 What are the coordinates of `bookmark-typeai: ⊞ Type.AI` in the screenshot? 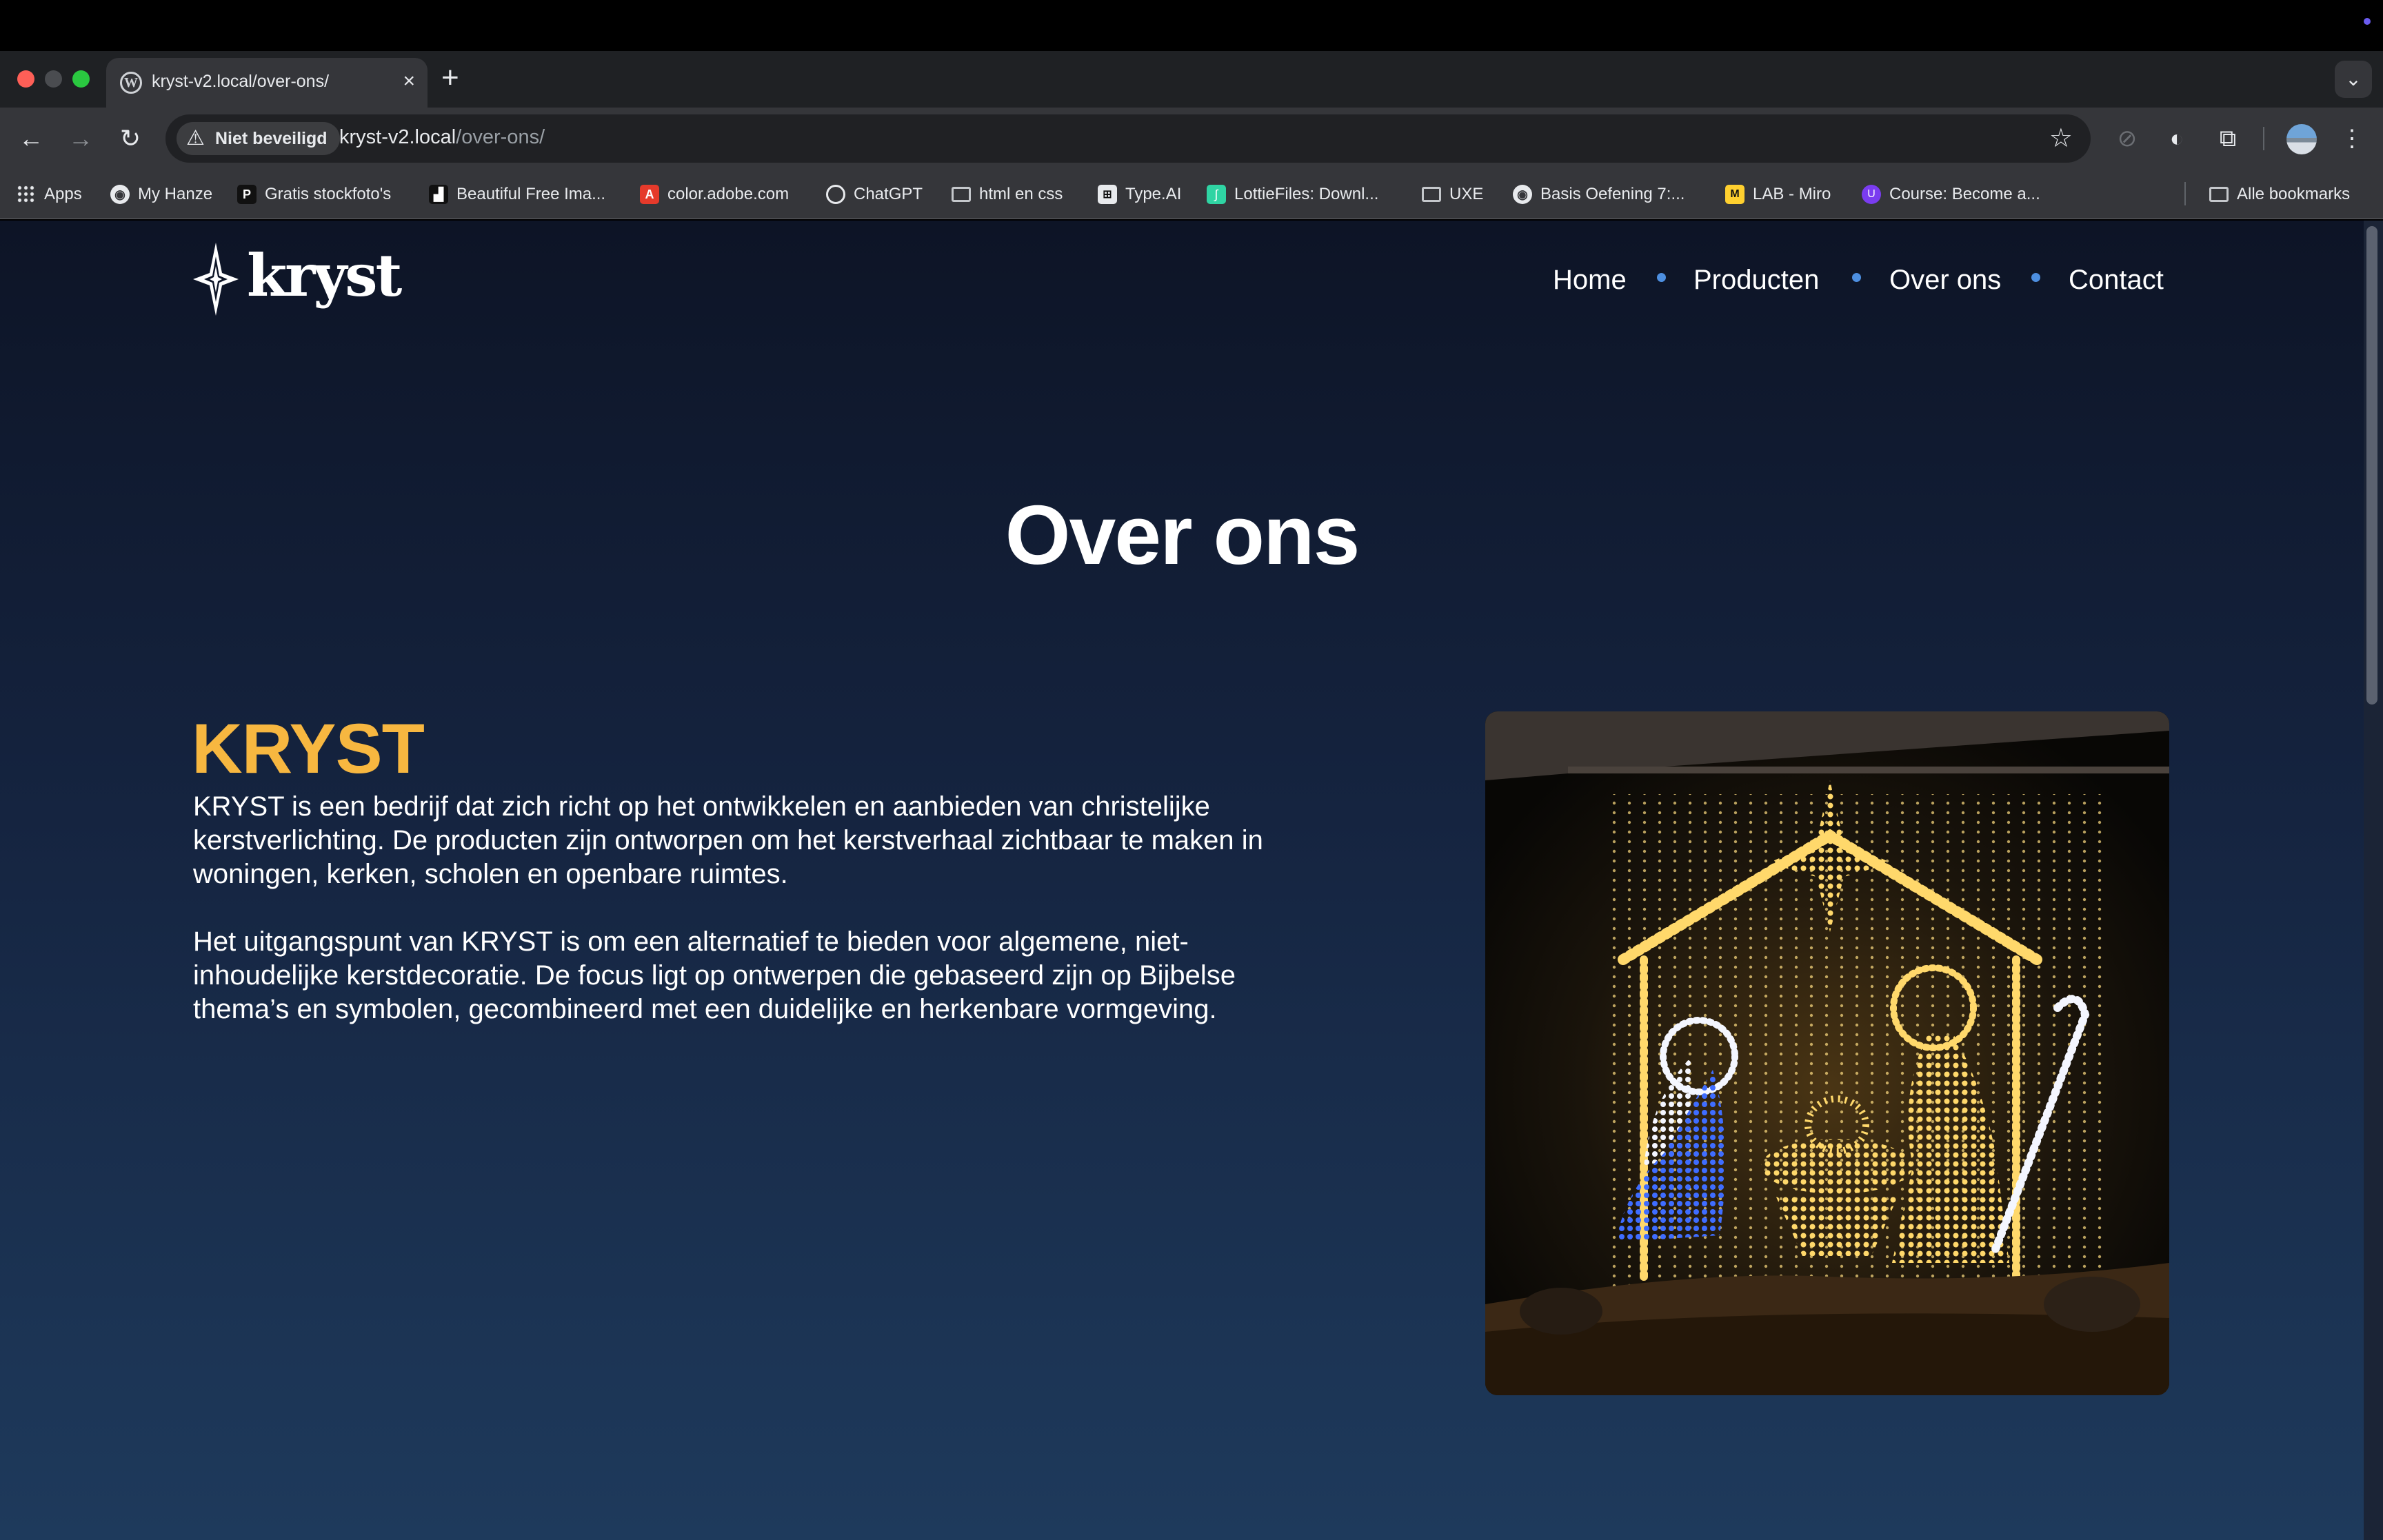 It's located at (1139, 195).